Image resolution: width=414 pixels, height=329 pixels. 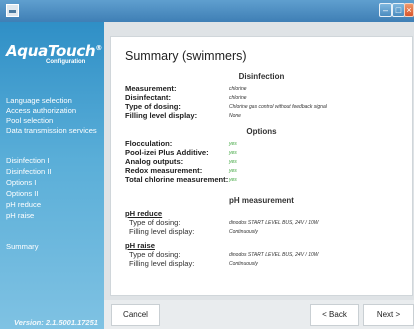 I want to click on section-title-options: Options, so click(x=261, y=131).